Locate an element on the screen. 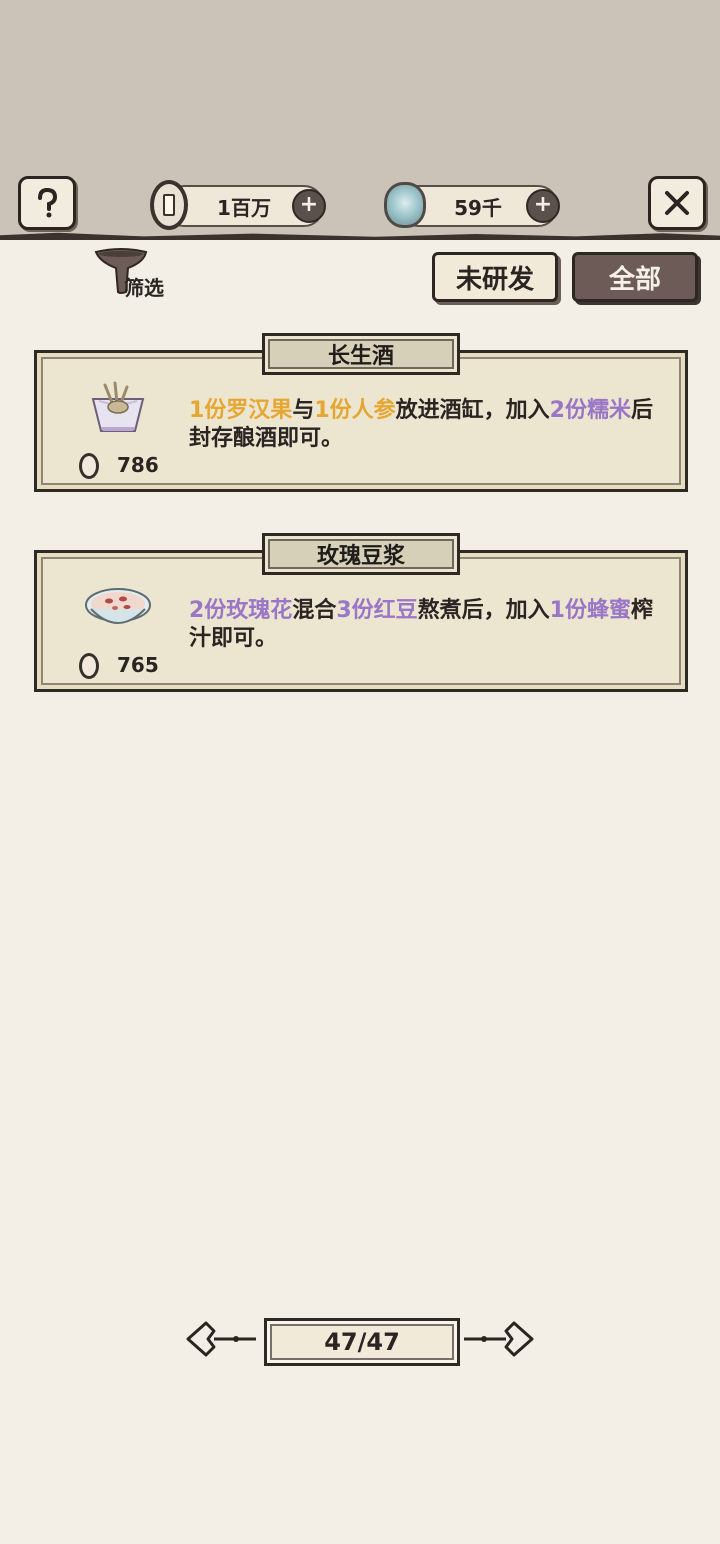  all-label: 全部 is located at coordinates (634, 279).